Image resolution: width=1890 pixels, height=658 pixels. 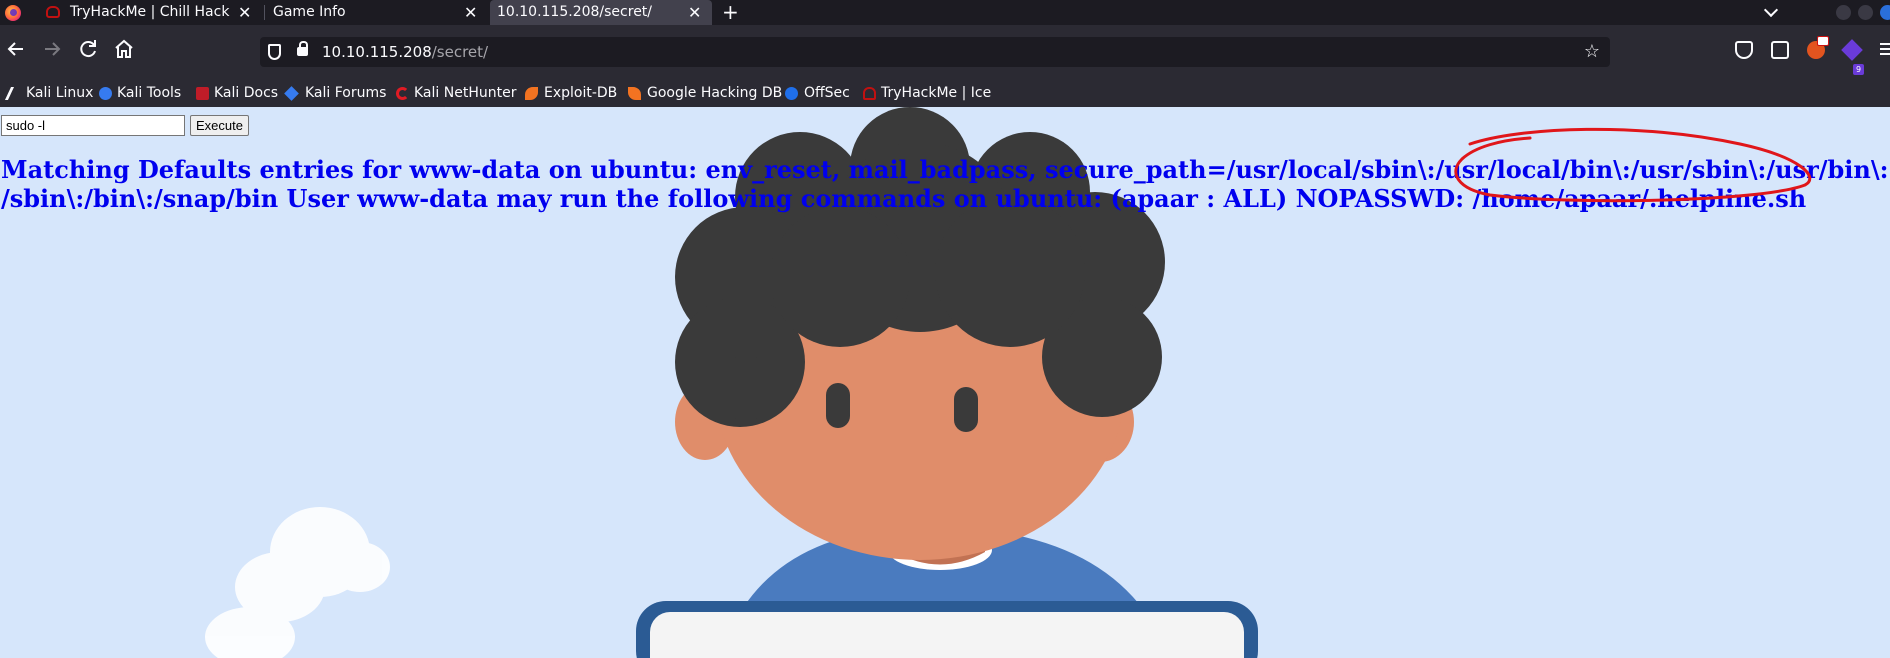 I want to click on tab-title: Game Info, so click(x=309, y=12).